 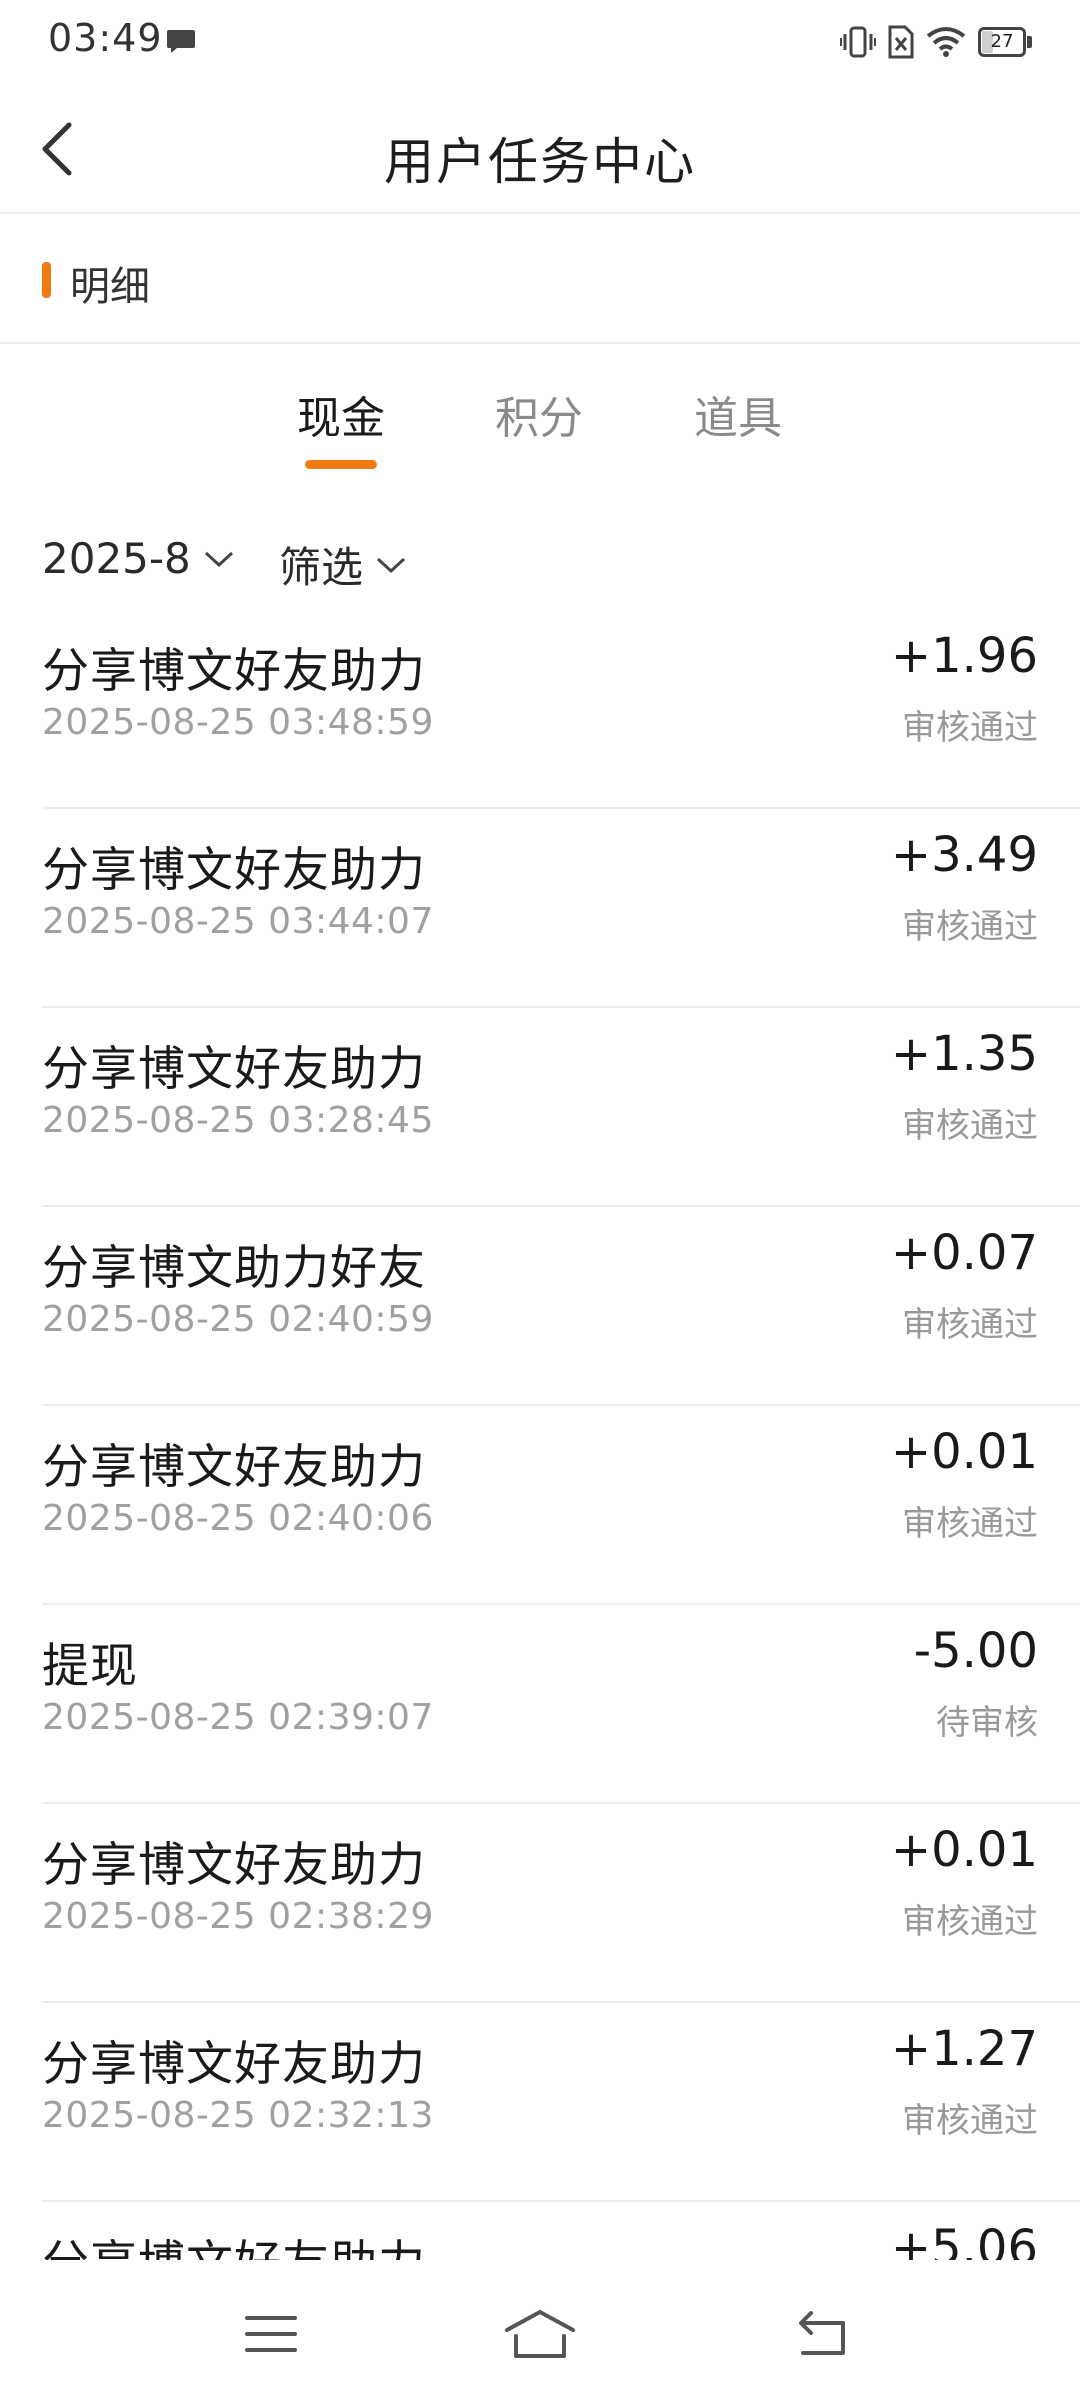 I want to click on record-title: 分享博文助力好友, so click(x=234, y=1268).